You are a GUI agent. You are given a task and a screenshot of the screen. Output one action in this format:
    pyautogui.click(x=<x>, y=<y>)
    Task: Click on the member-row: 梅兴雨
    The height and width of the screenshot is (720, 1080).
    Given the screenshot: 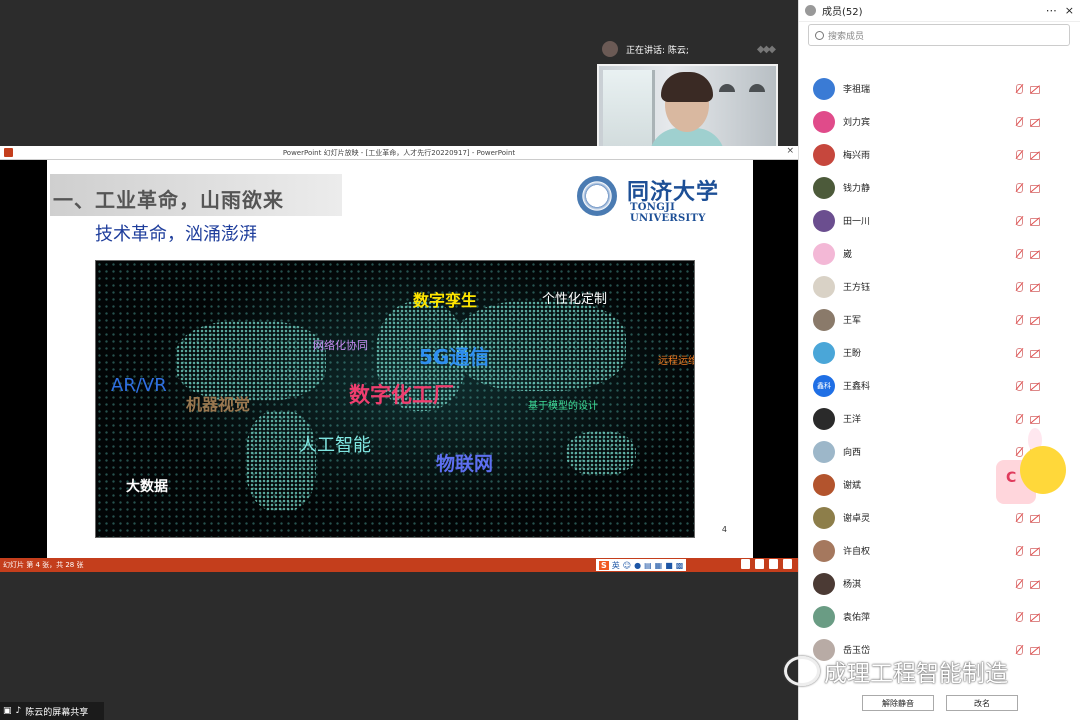 What is the action you would take?
    pyautogui.click(x=939, y=154)
    